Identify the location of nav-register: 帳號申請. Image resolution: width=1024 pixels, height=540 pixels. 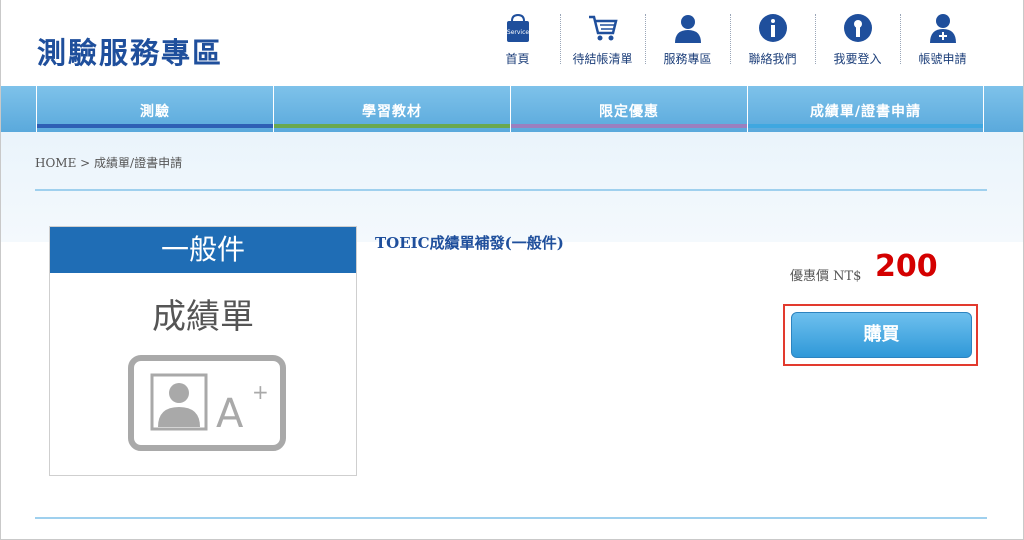
(942, 38).